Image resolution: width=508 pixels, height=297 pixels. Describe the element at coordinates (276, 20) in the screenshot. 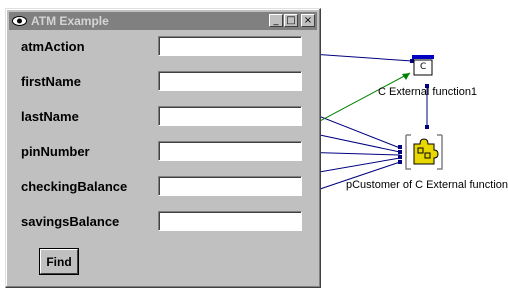

I see `minimize-button: _` at that location.